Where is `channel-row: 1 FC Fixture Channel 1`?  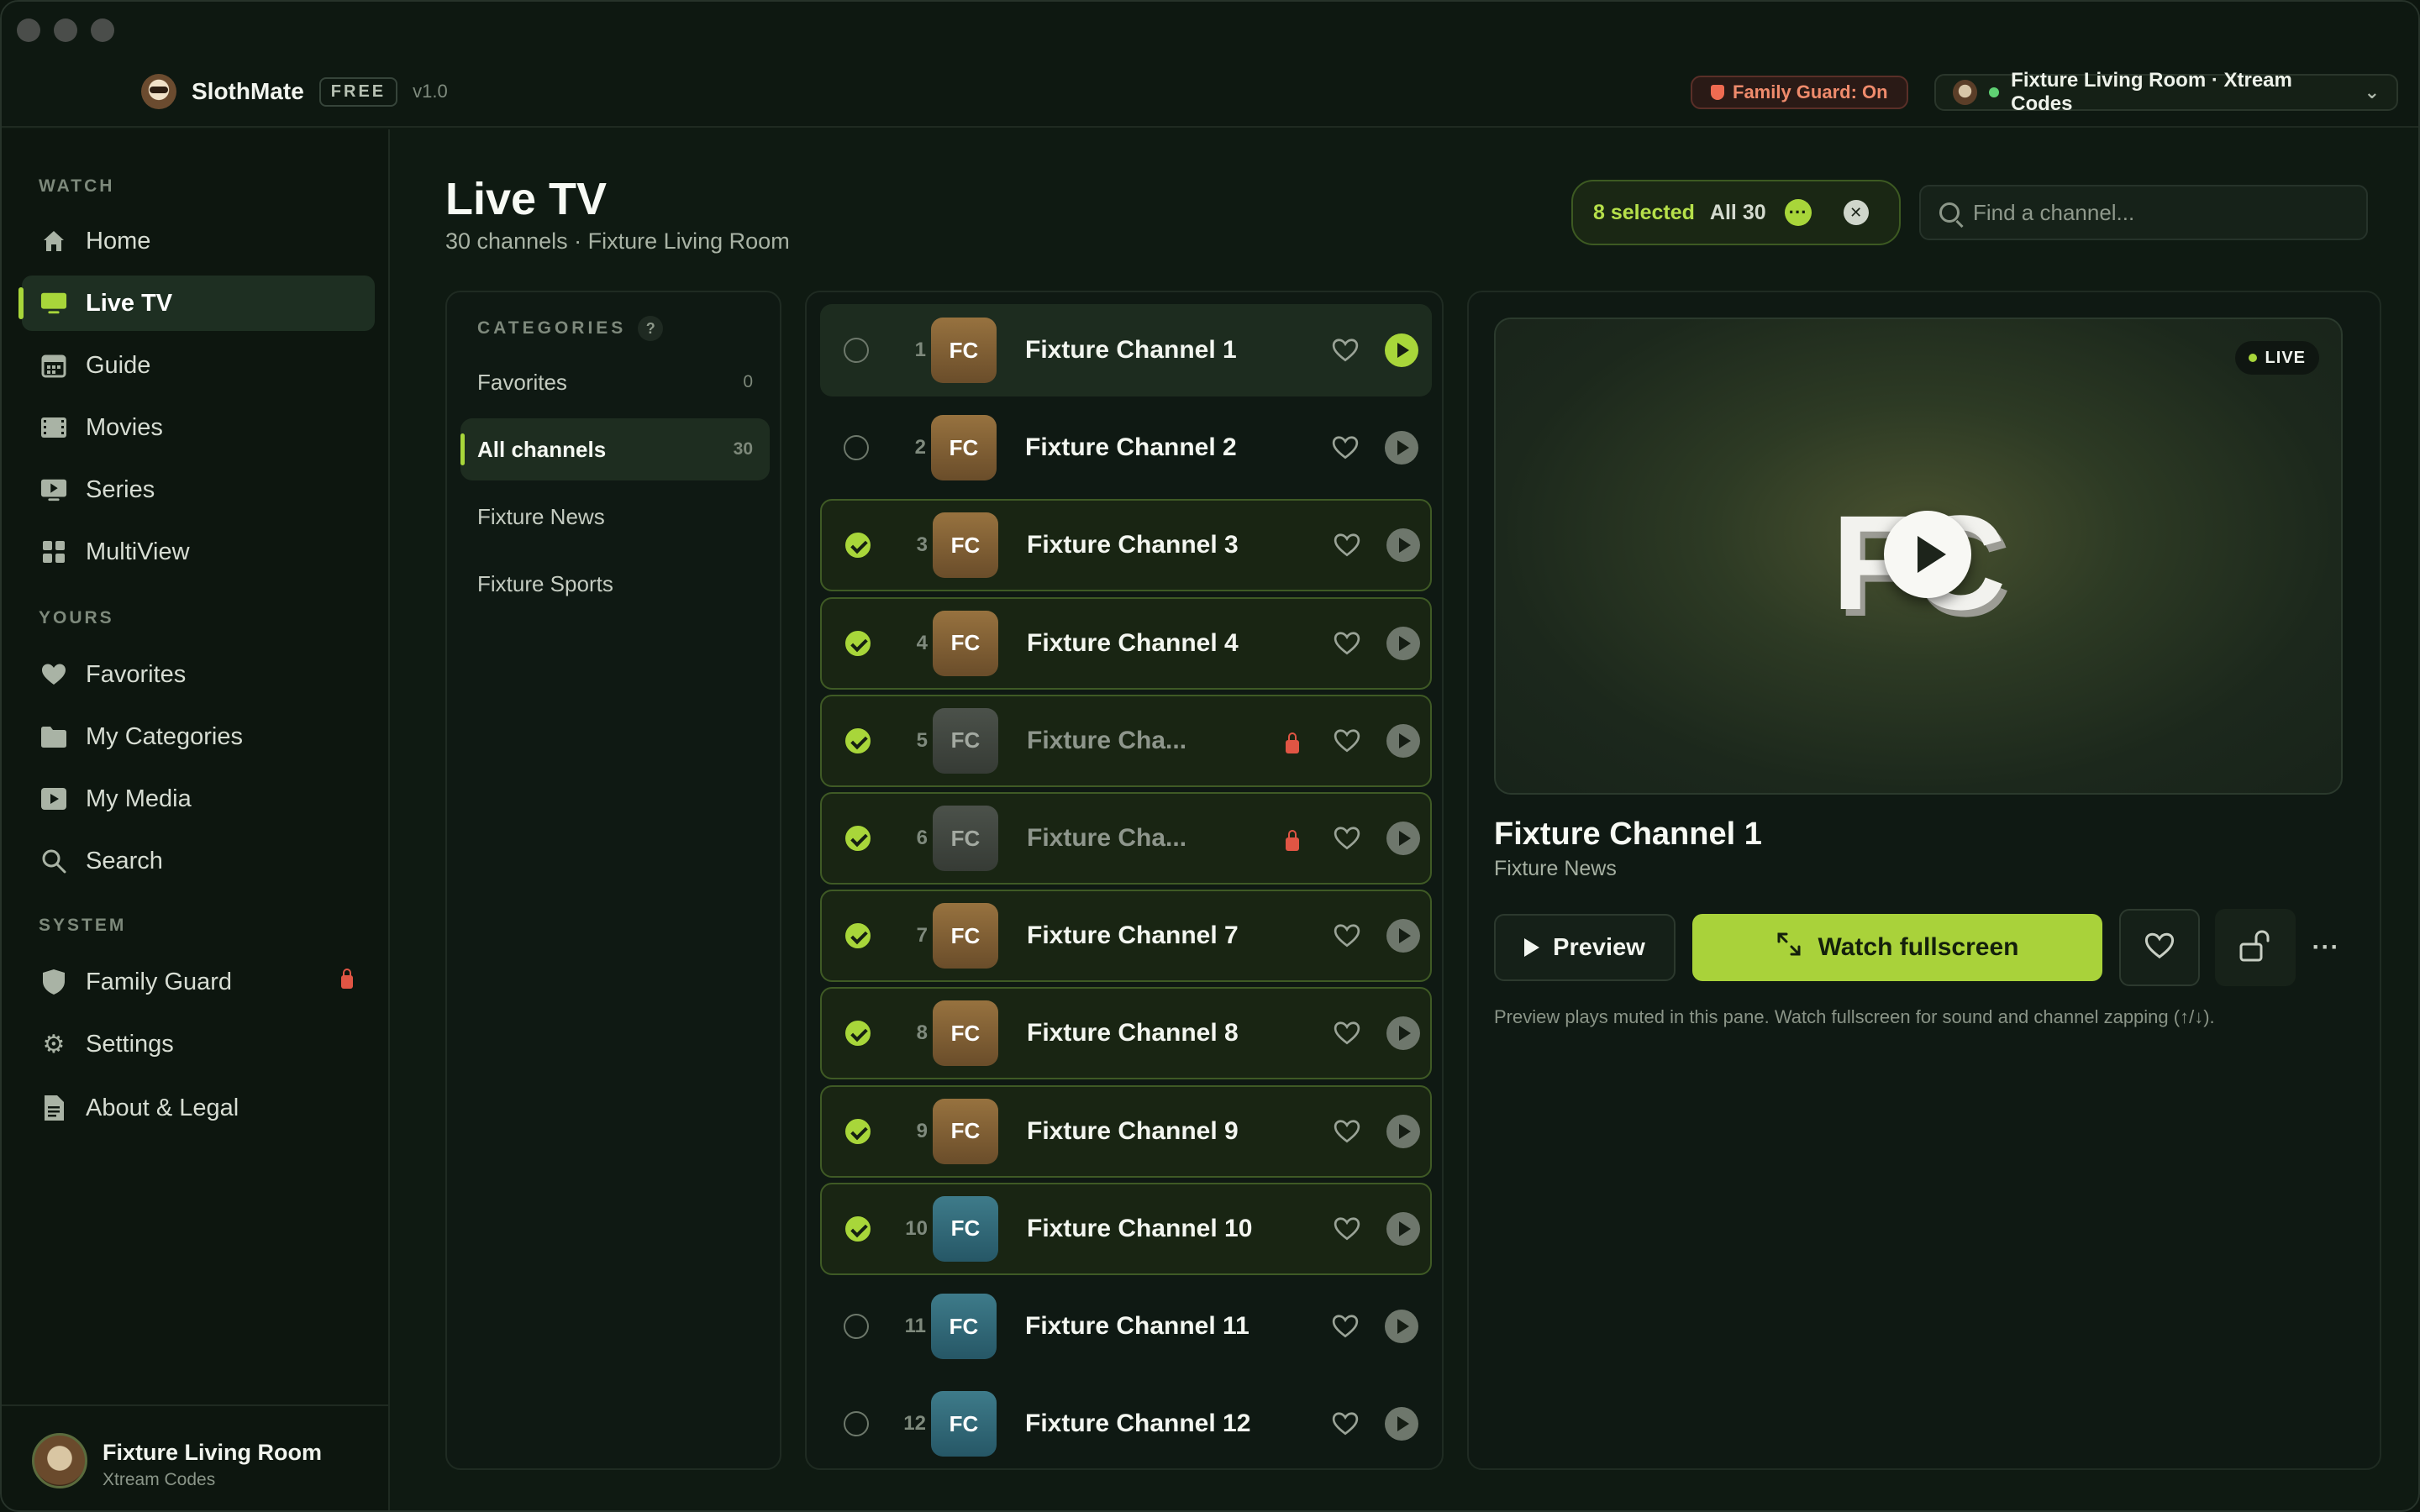
channel-row: 1 FC Fixture Channel 1 is located at coordinates (1126, 350).